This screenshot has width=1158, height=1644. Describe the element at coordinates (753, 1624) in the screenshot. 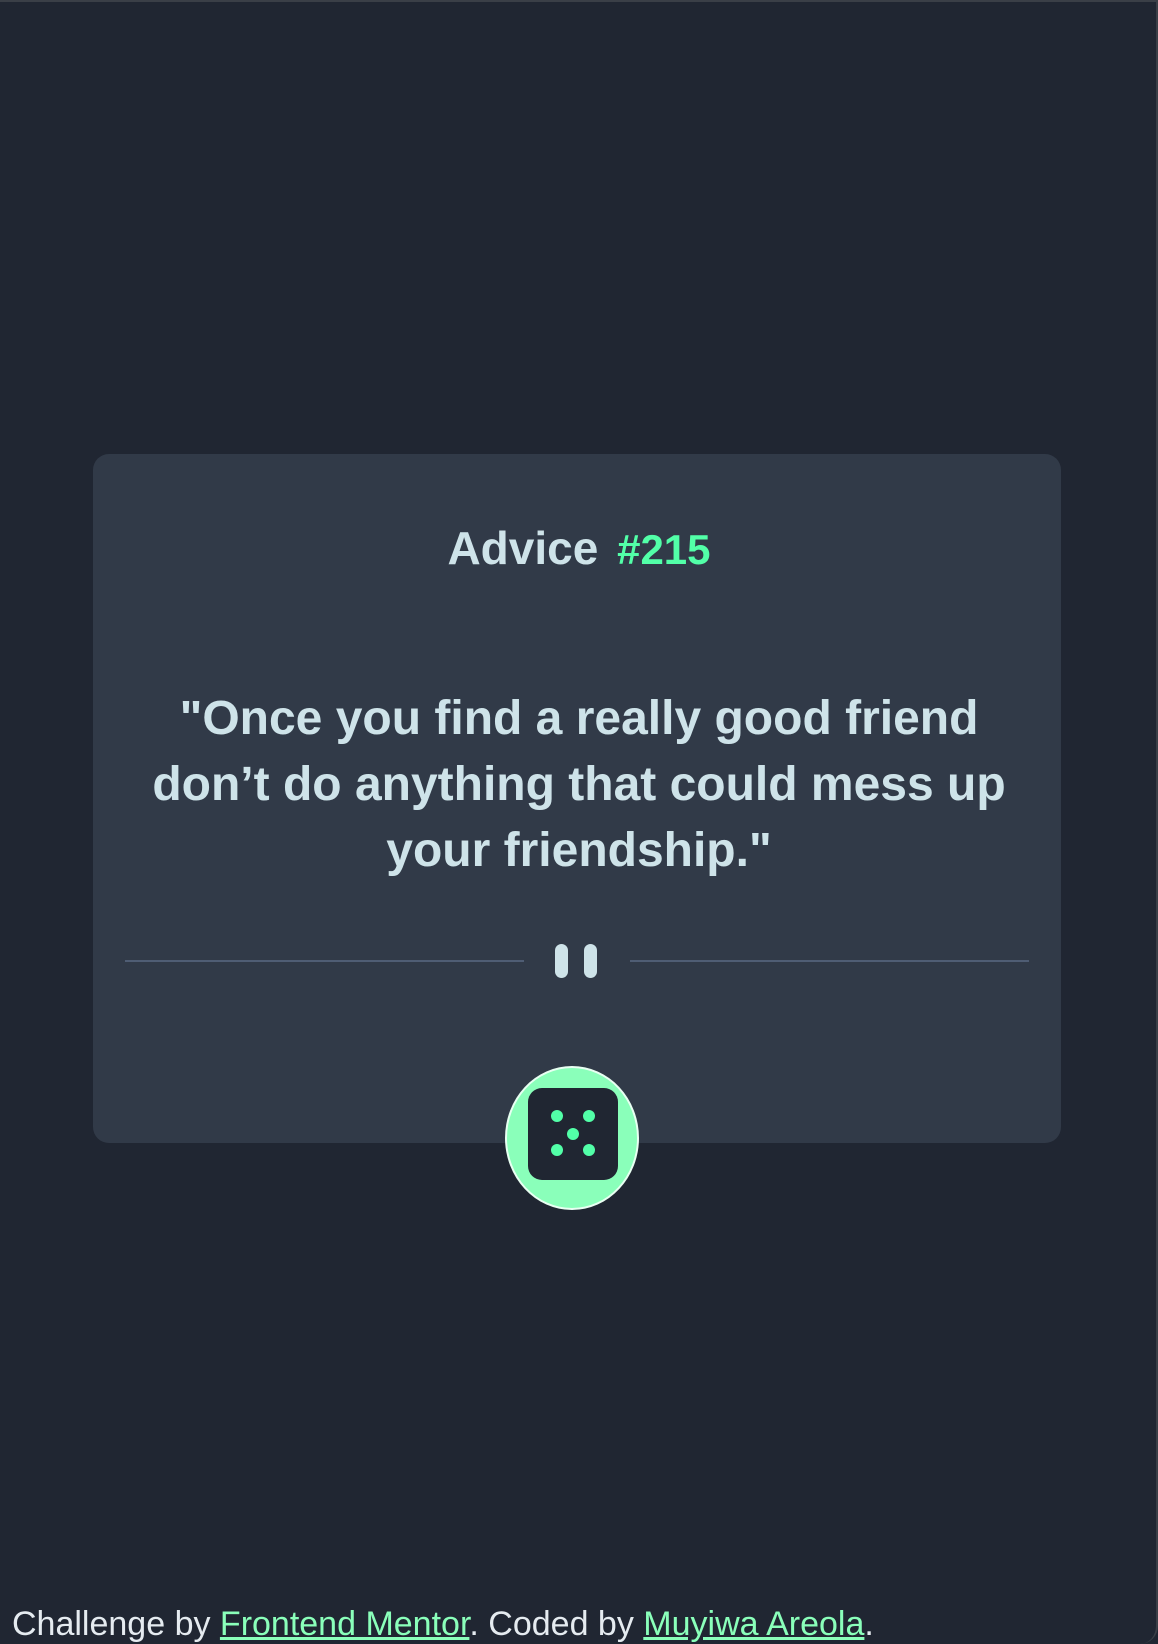

I see `author-link: Muyiwa Areola` at that location.